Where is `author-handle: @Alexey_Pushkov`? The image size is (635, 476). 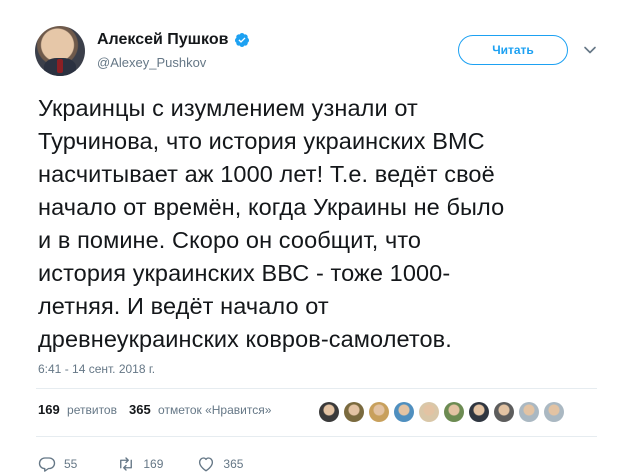
author-handle: @Alexey_Pushkov is located at coordinates (151, 62).